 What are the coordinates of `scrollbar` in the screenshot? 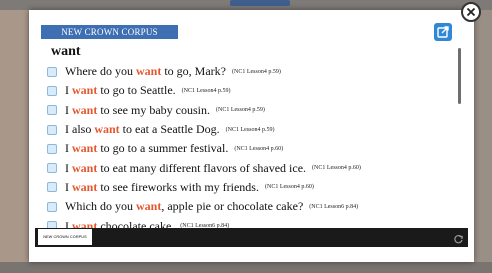 It's located at (459, 76).